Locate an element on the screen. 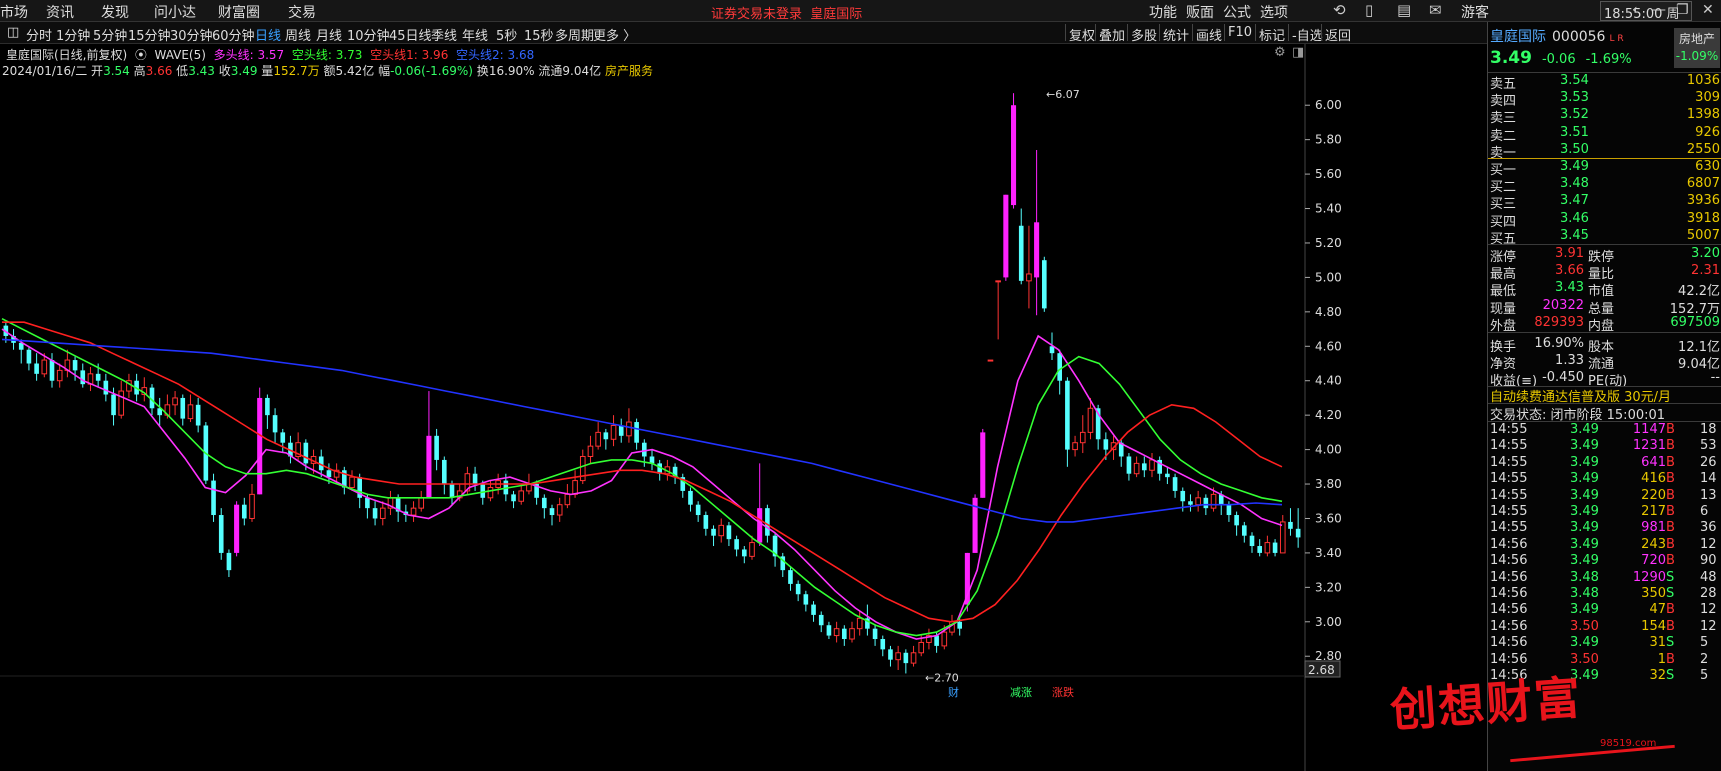  period-tab-2: 5分钟 is located at coordinates (110, 34).